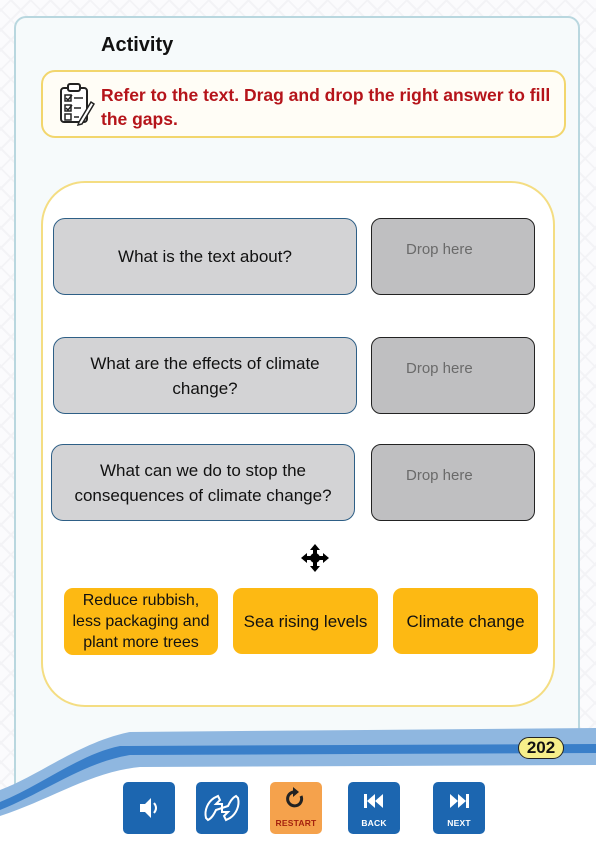 The image size is (596, 842). Describe the element at coordinates (374, 823) in the screenshot. I see `back-label: BACK` at that location.